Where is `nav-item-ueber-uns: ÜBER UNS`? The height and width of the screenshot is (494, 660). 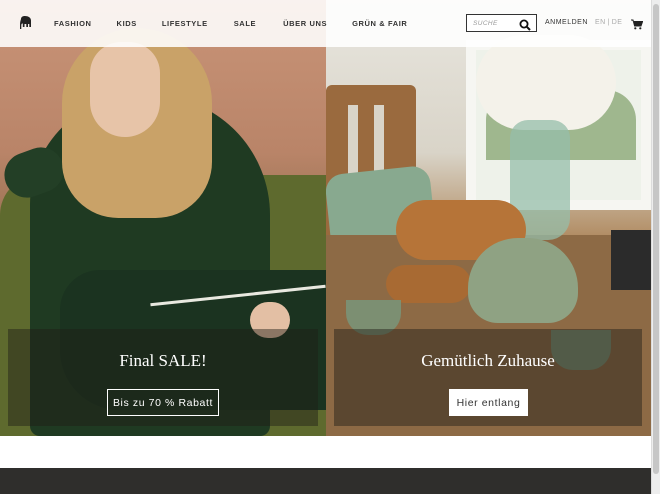 nav-item-ueber-uns: ÜBER UNS is located at coordinates (305, 23).